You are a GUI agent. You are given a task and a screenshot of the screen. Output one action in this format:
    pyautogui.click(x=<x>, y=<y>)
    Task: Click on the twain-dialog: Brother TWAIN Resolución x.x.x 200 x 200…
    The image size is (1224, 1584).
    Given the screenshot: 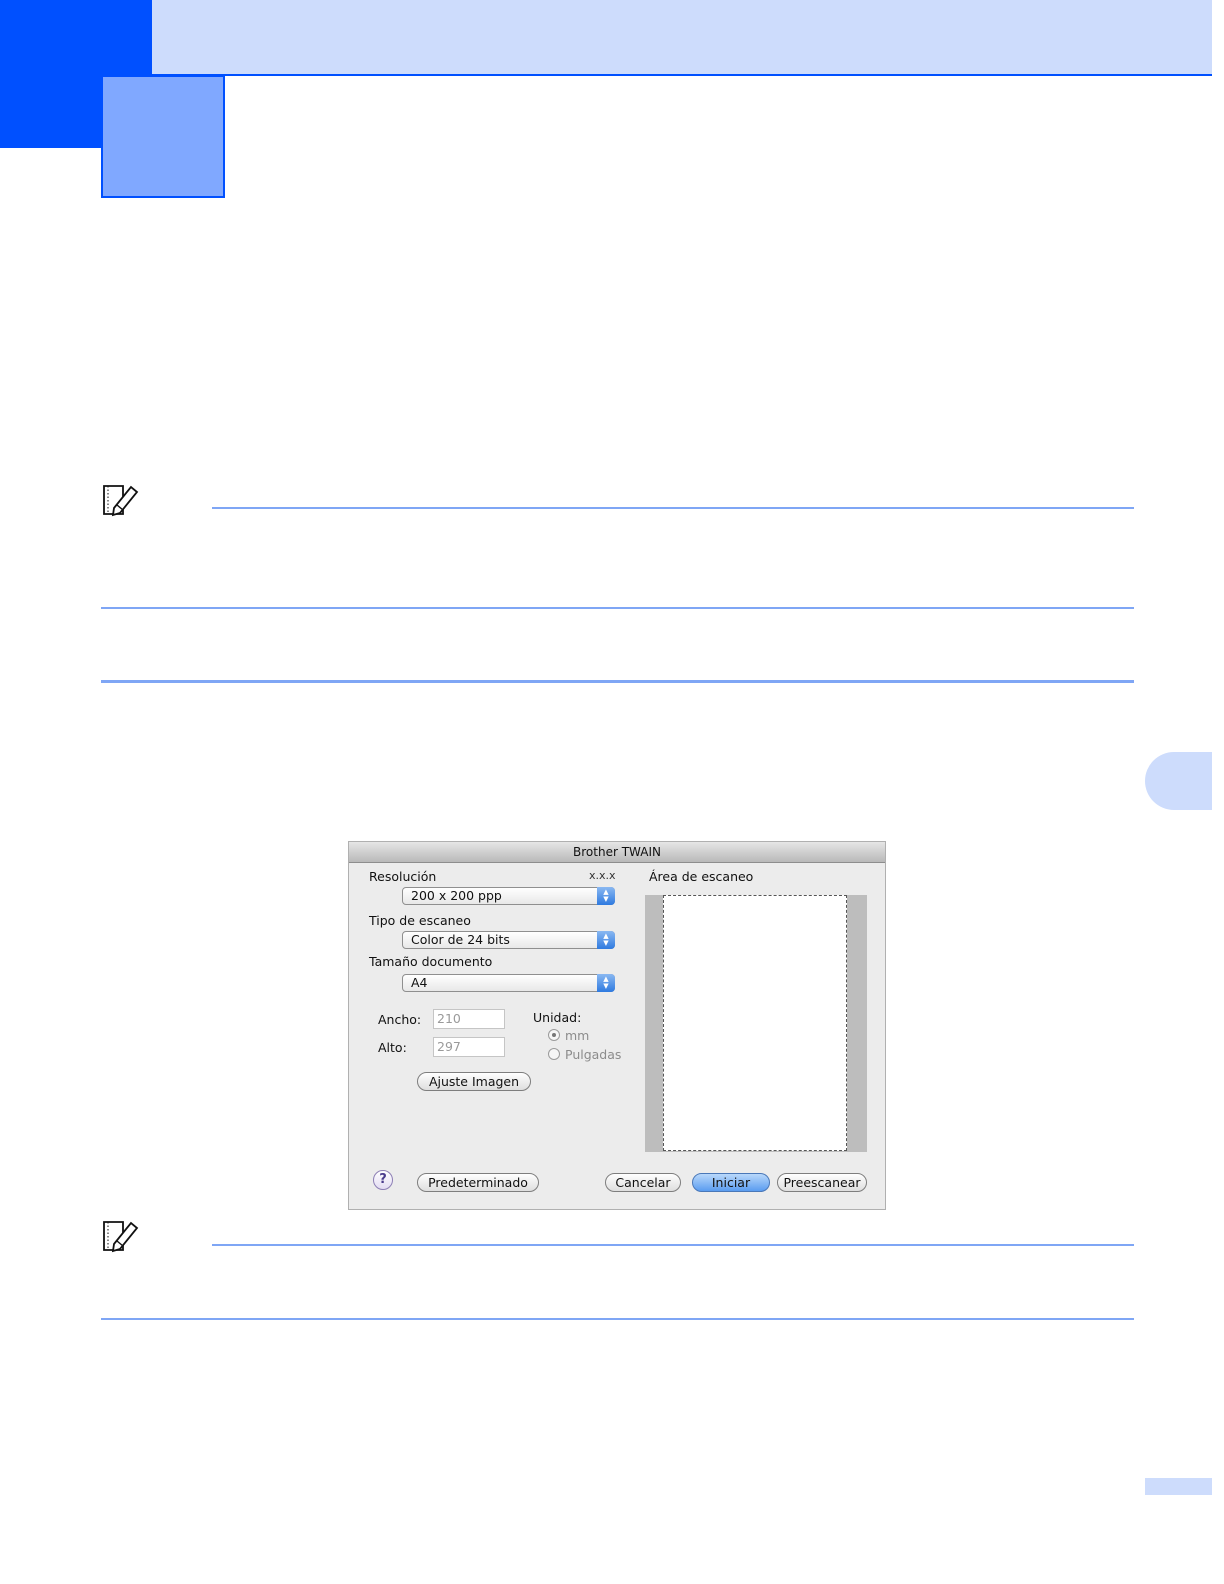 What is the action you would take?
    pyautogui.click(x=617, y=1025)
    